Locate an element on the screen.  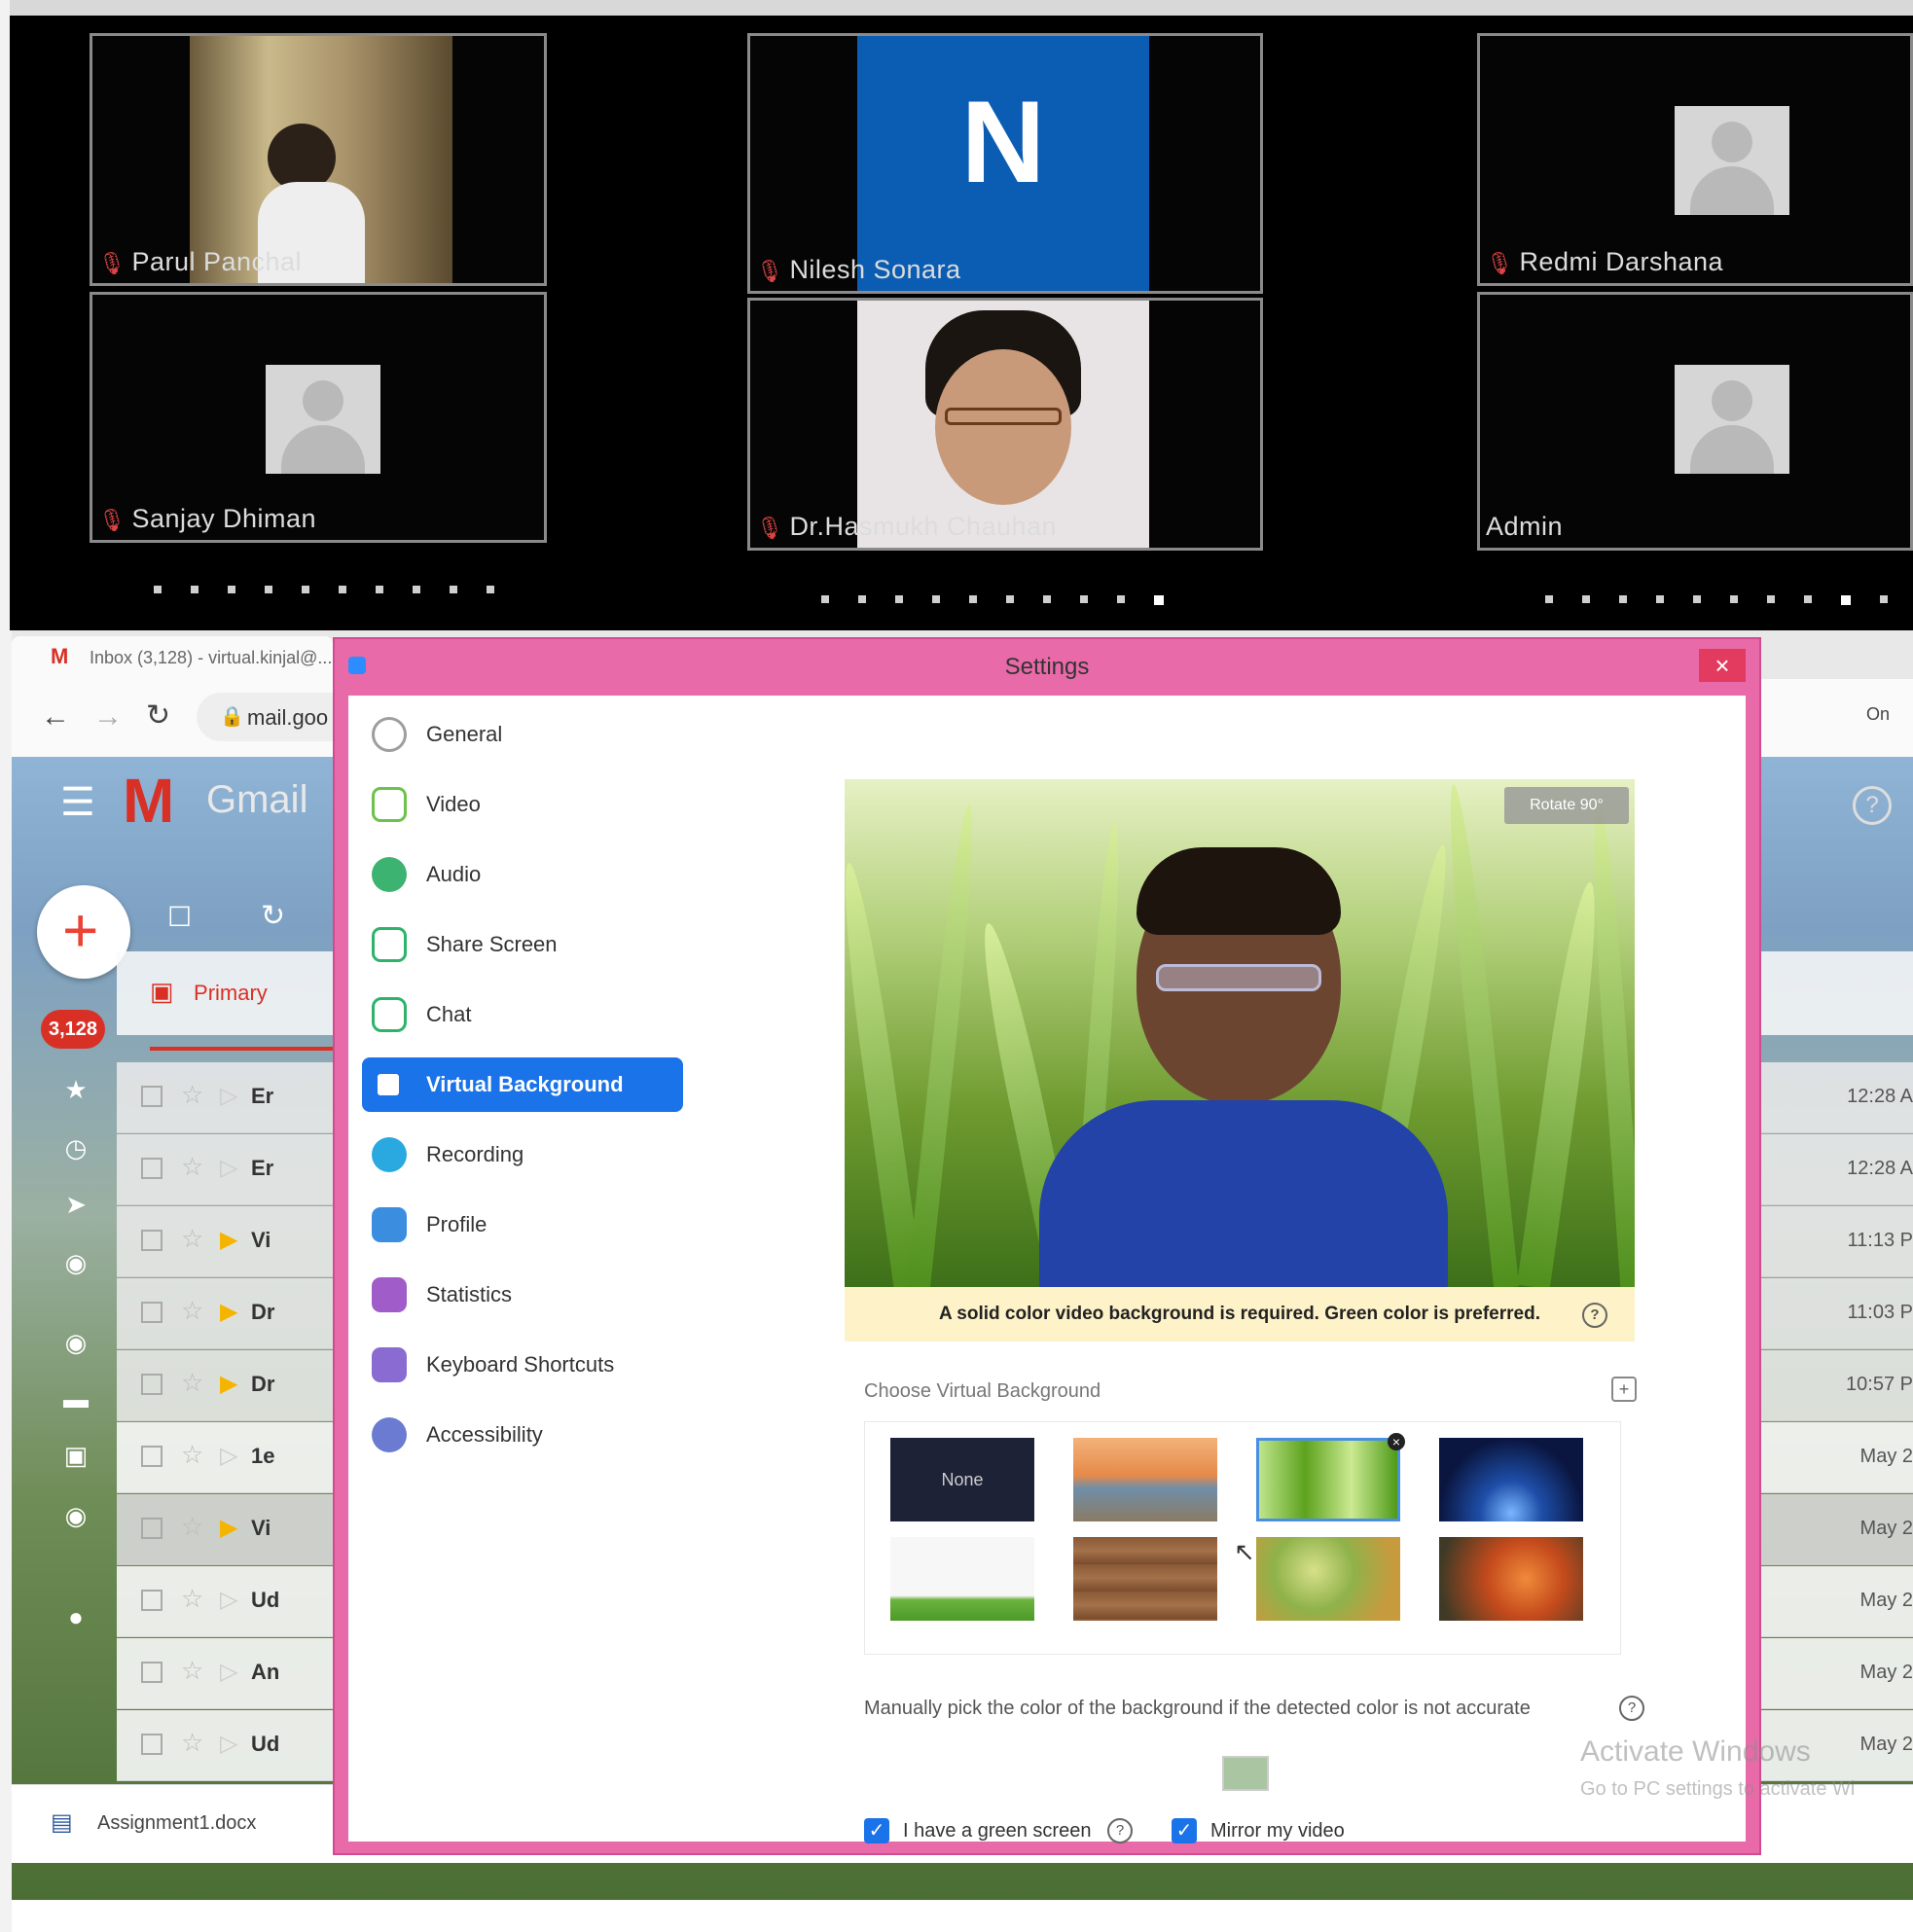
starred-icon: ★ is located at coordinates (76, 1089).